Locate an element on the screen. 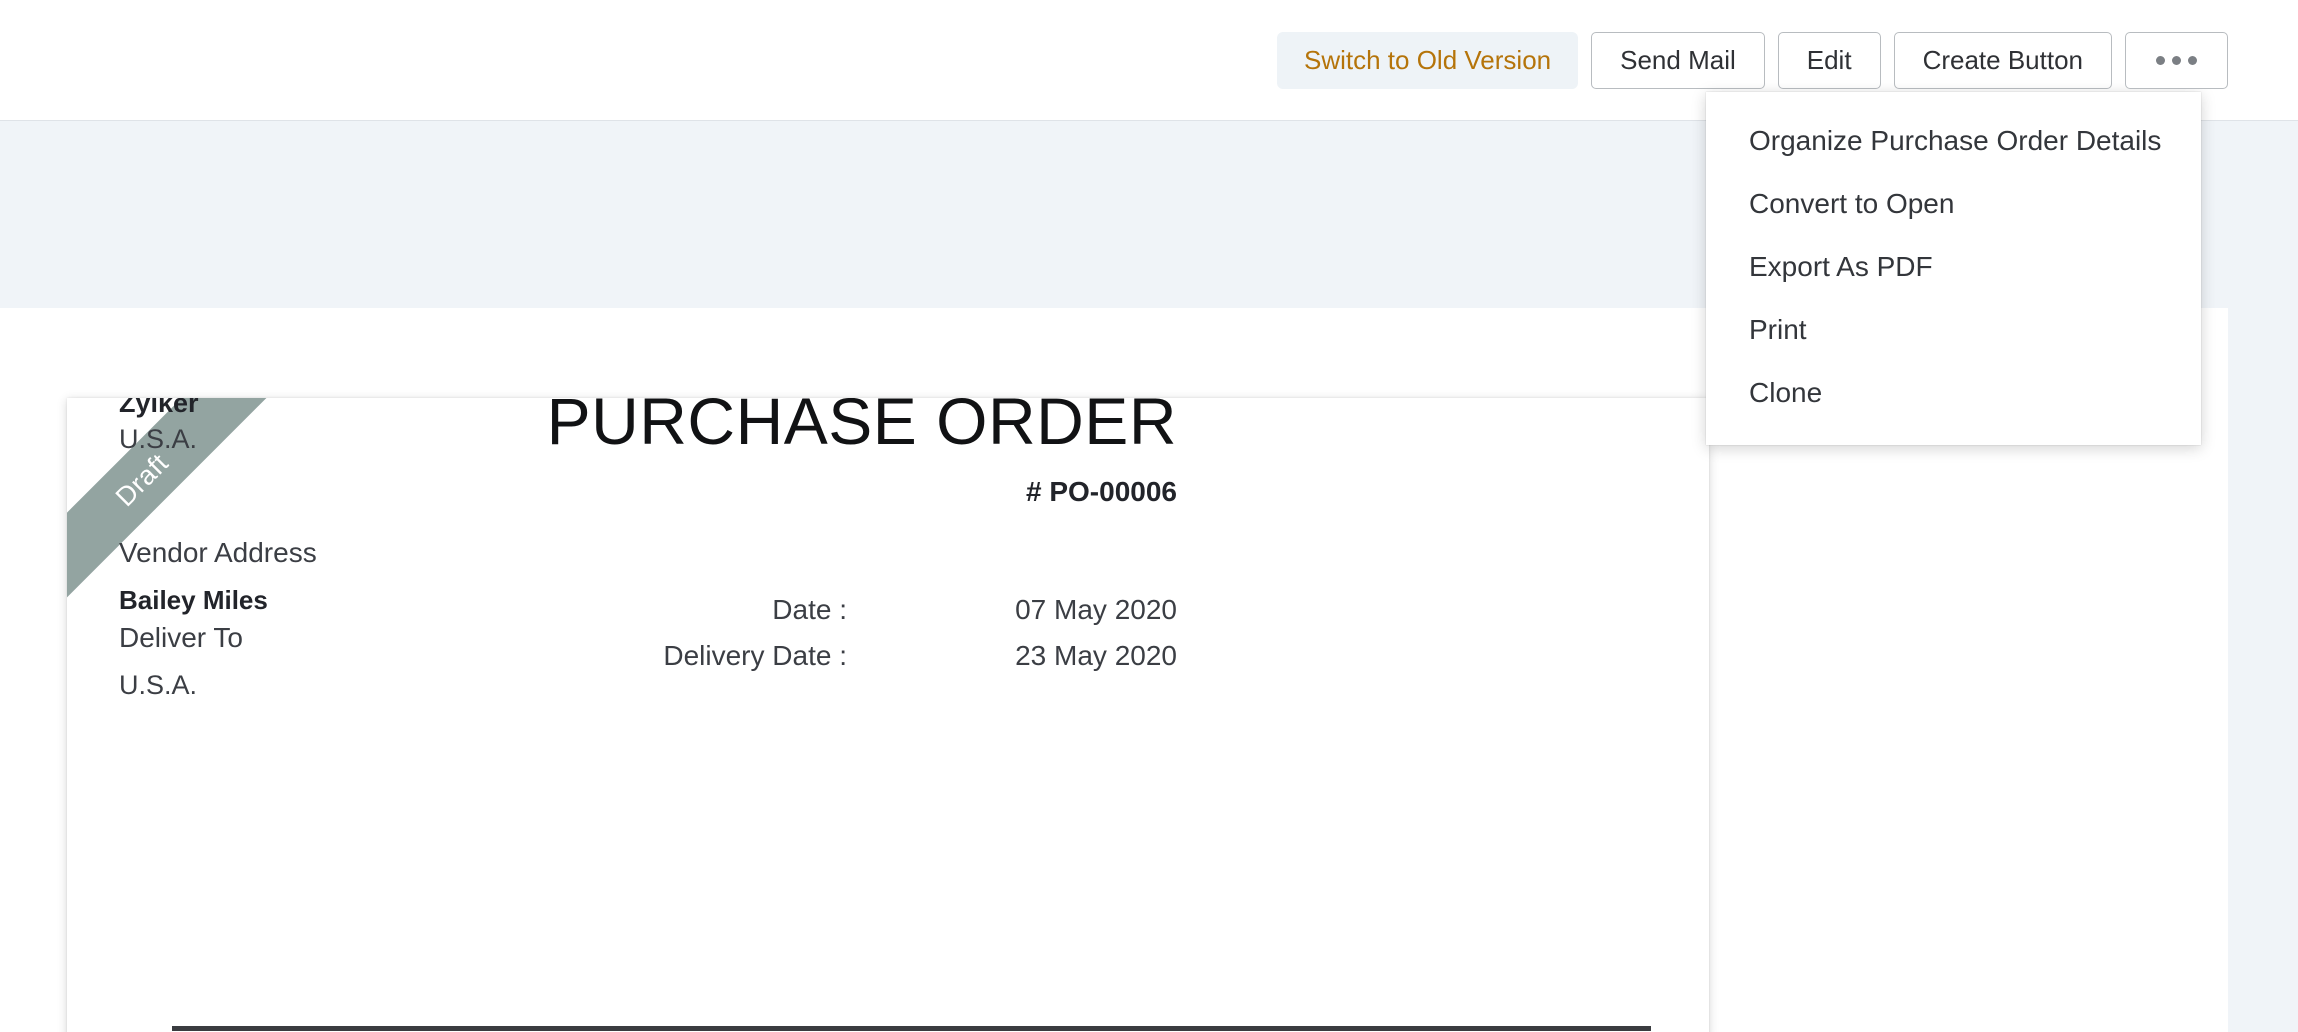  menu-item-clone: Clone is located at coordinates (1953, 393).